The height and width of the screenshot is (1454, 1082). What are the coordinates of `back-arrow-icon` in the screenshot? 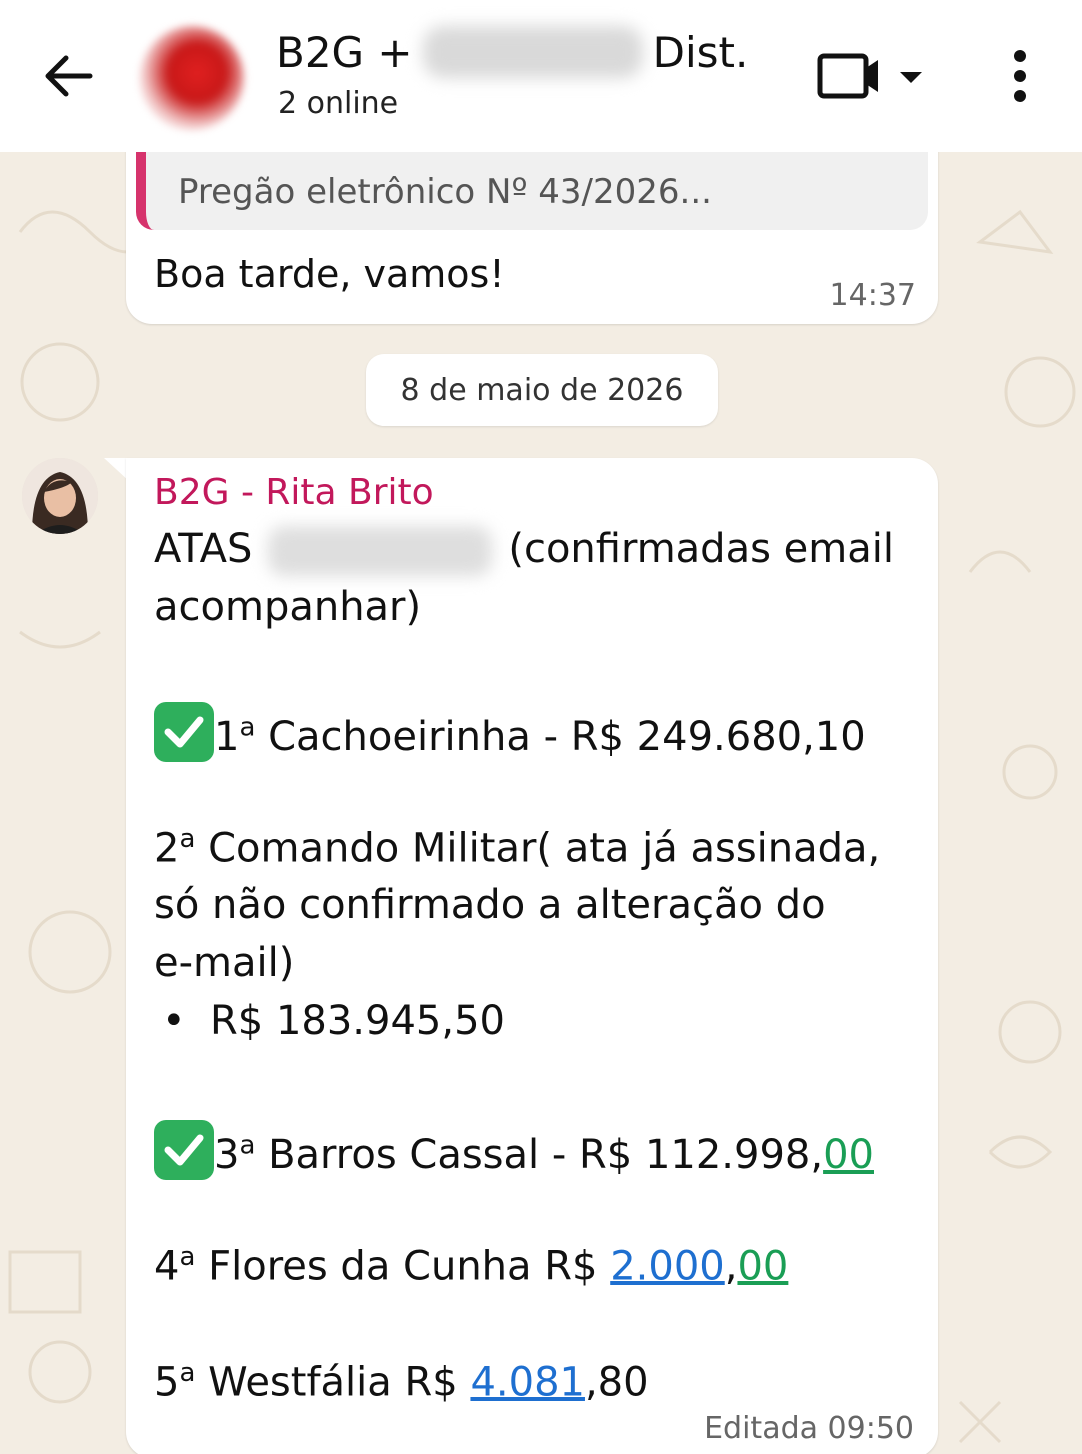 It's located at (68, 76).